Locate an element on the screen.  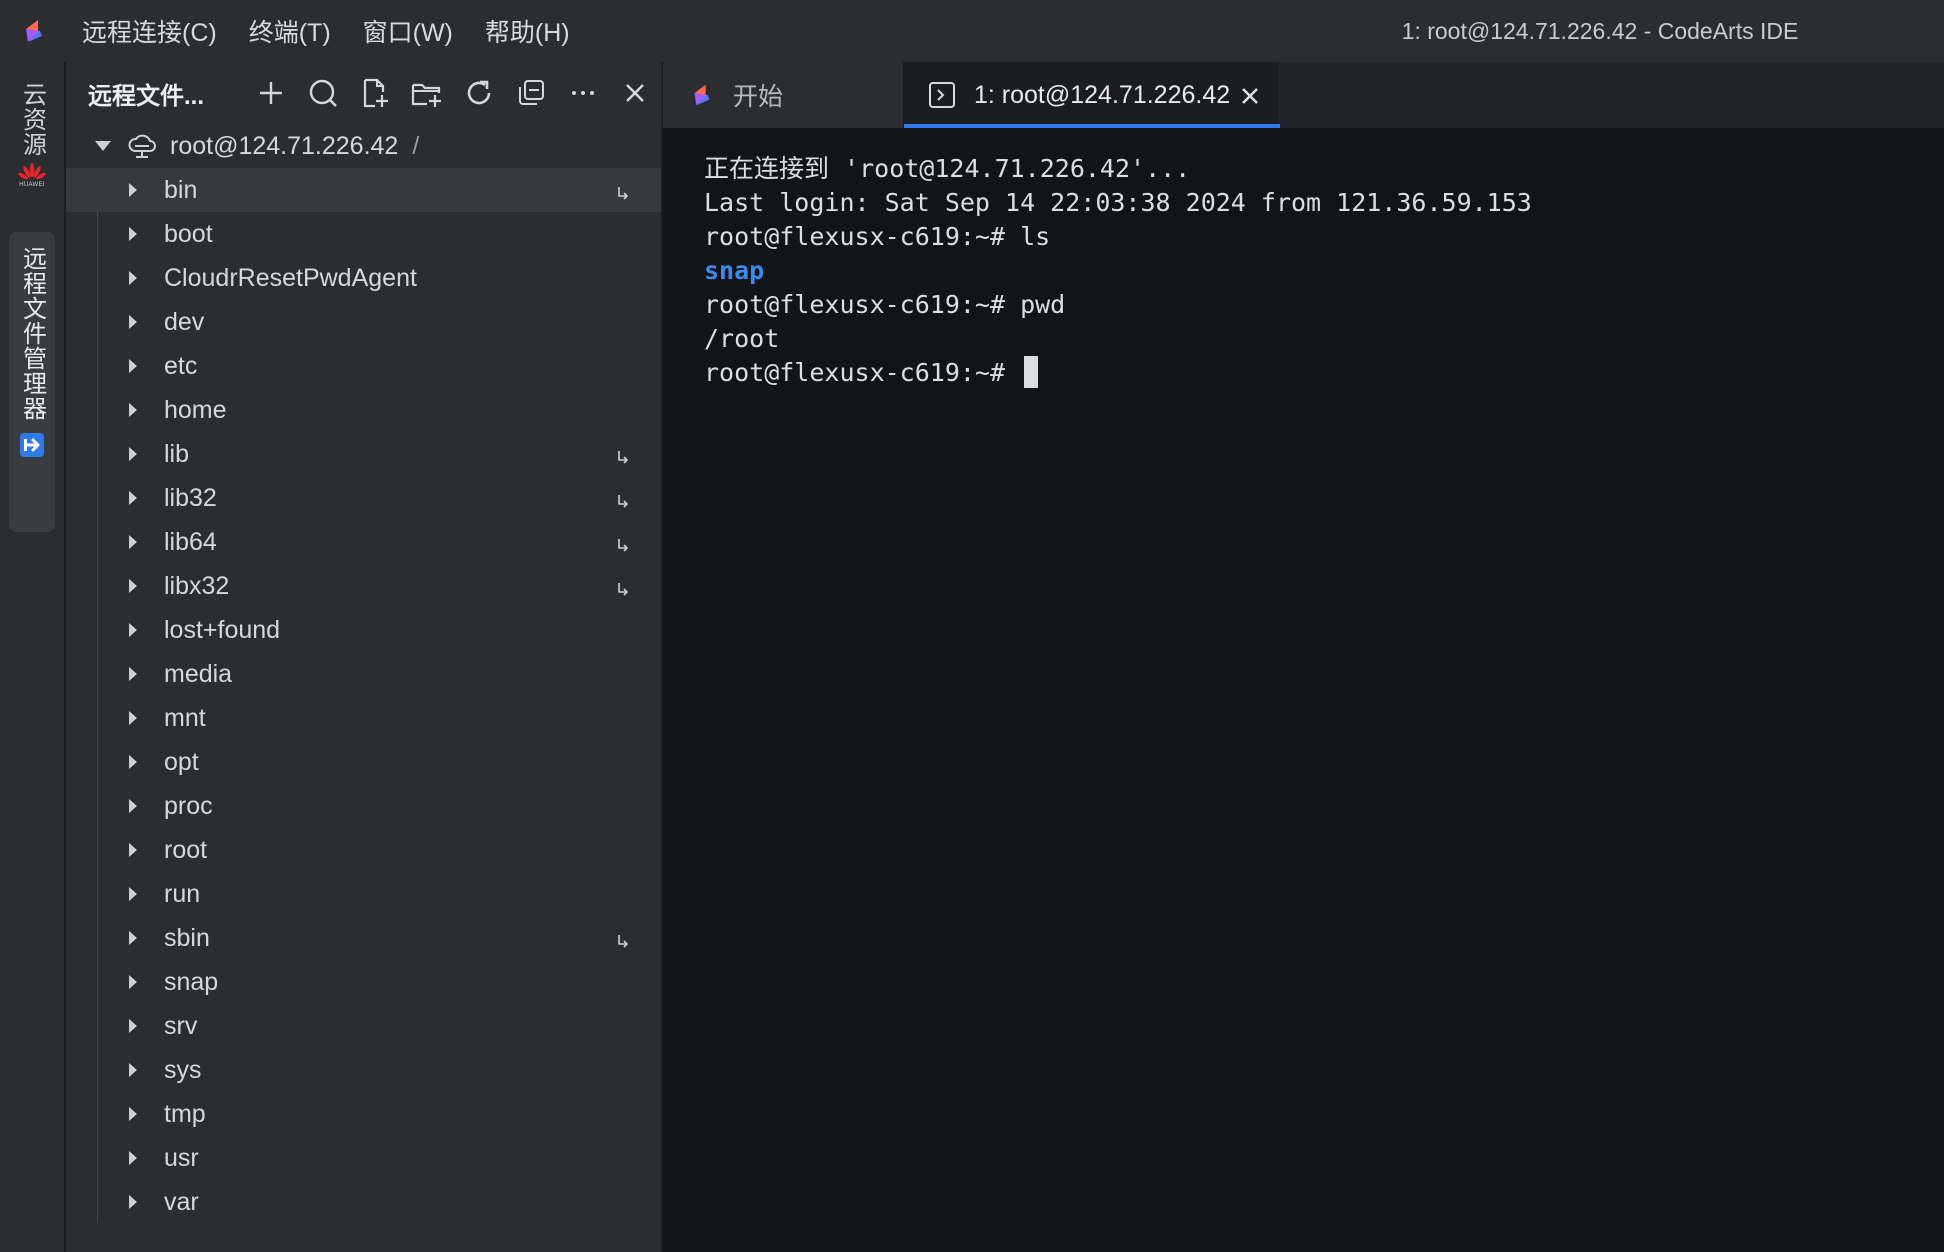
close-sidebar-button is located at coordinates (635, 93).